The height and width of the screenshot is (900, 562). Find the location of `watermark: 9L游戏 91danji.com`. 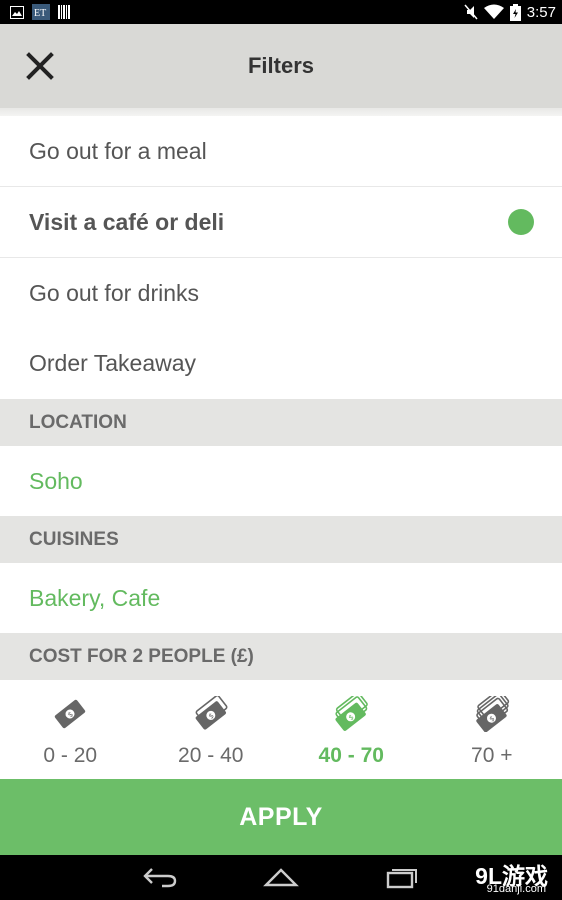

watermark: 9L游戏 91danji.com is located at coordinates (488, 877).